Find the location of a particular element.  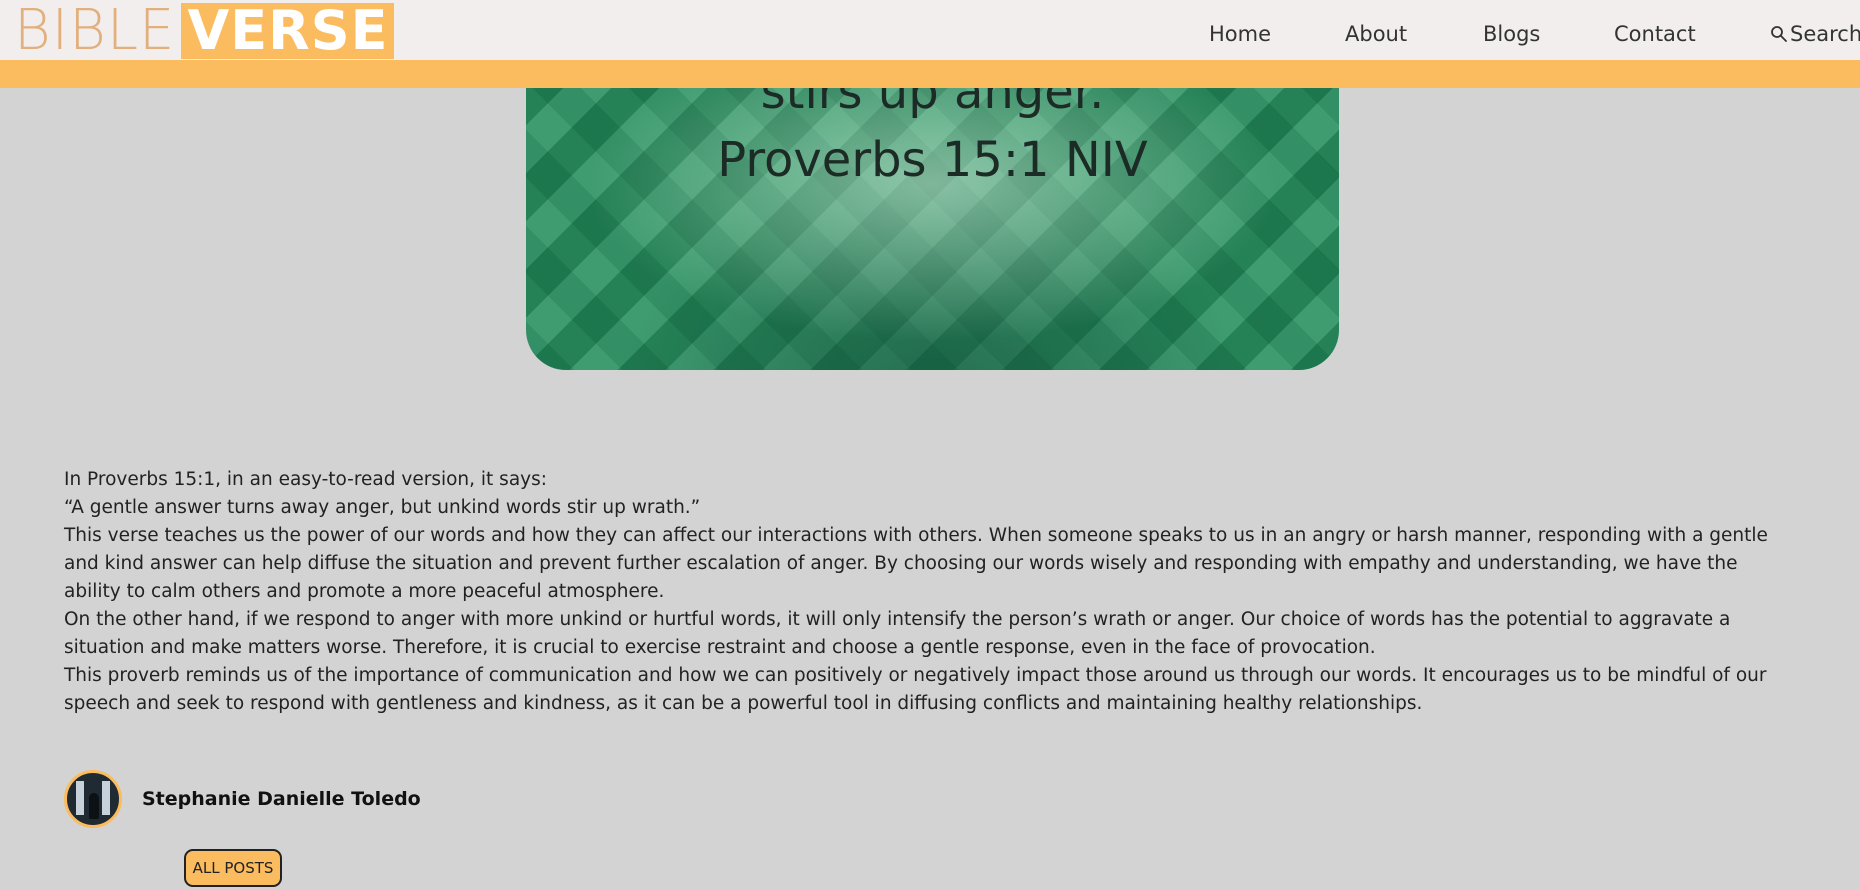

author-block: Stephanie Danielle Toledo is located at coordinates (242, 798).